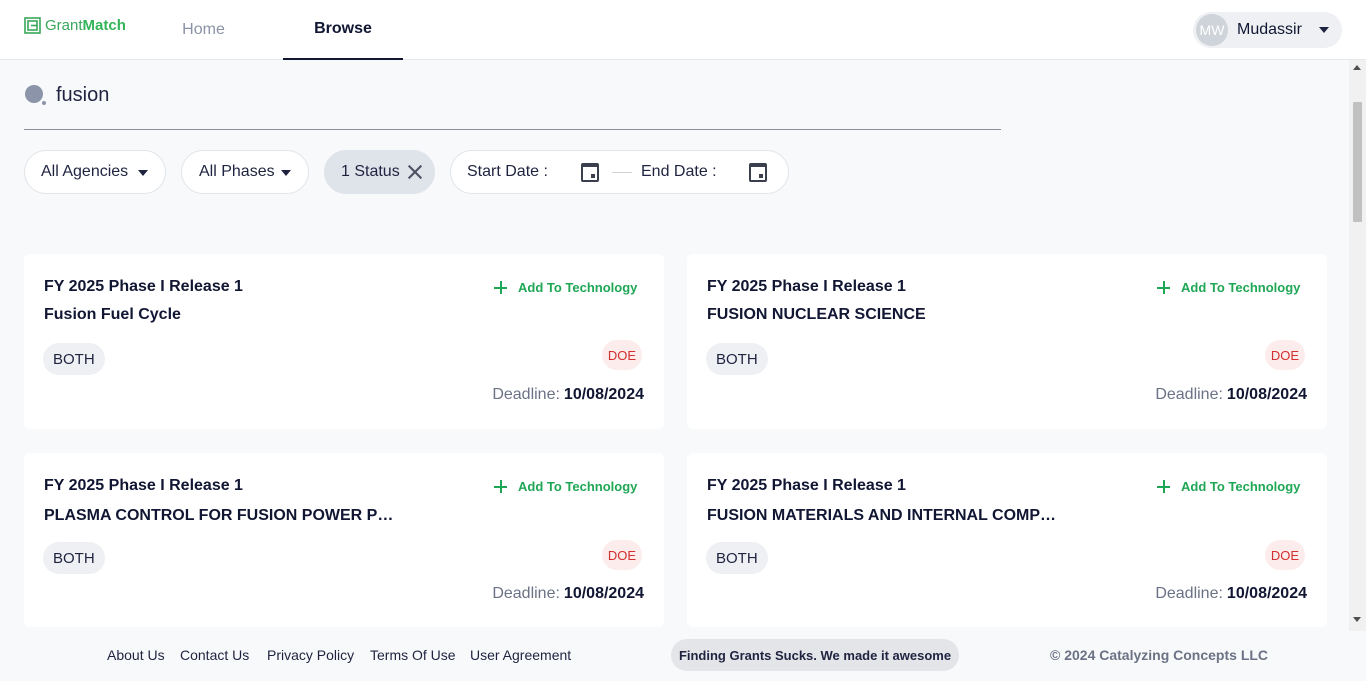  What do you see at coordinates (1159, 655) in the screenshot?
I see `copyright: © 2024 Catalyzing Concepts LLC` at bounding box center [1159, 655].